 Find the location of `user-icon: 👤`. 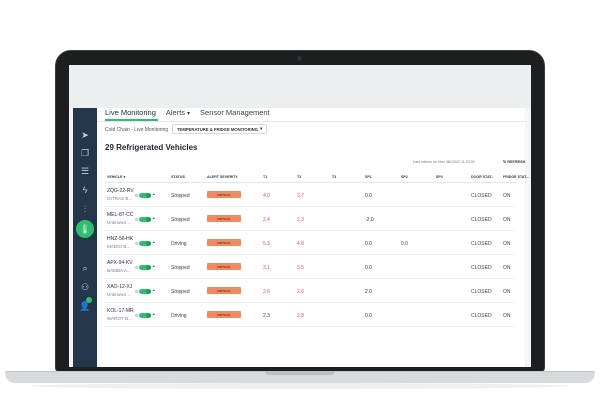

user-icon: 👤 is located at coordinates (85, 305).